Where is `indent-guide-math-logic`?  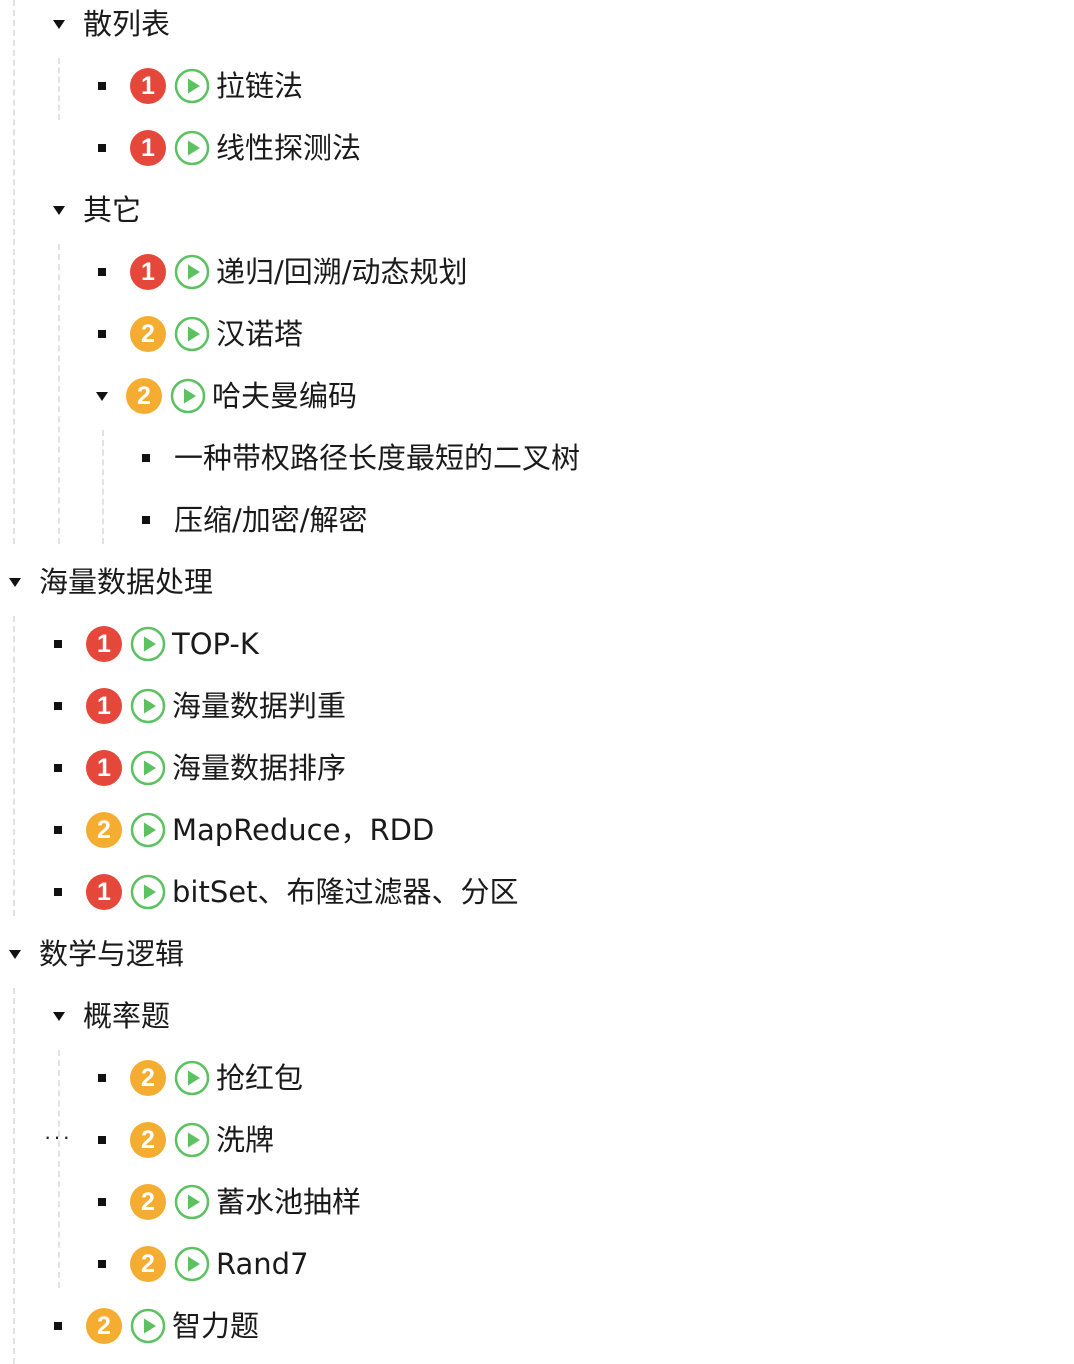
indent-guide-math-logic is located at coordinates (14, 1176).